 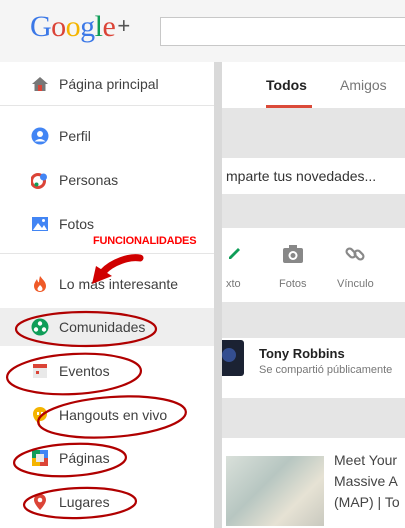 I want to click on calendar-icon, so click(x=40, y=371).